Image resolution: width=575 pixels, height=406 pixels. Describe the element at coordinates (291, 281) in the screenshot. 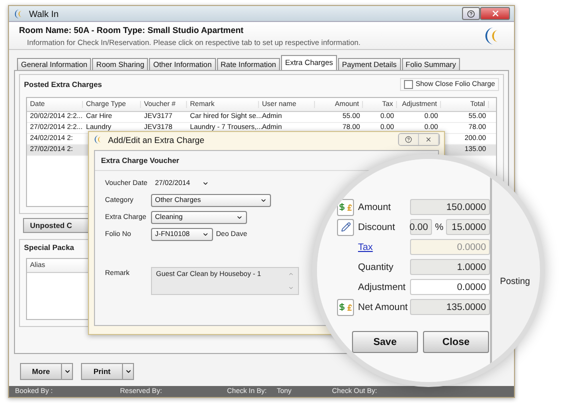

I see `scrollbar-icon` at that location.